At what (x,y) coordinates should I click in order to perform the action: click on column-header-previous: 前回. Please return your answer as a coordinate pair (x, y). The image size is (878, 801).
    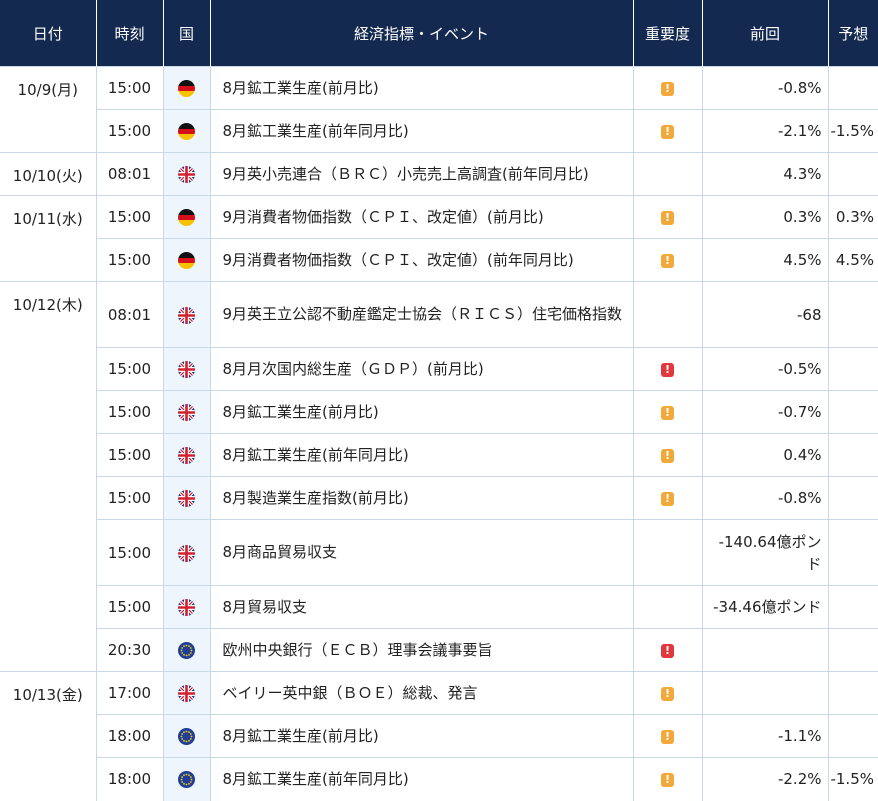
    Looking at the image, I should click on (765, 33).